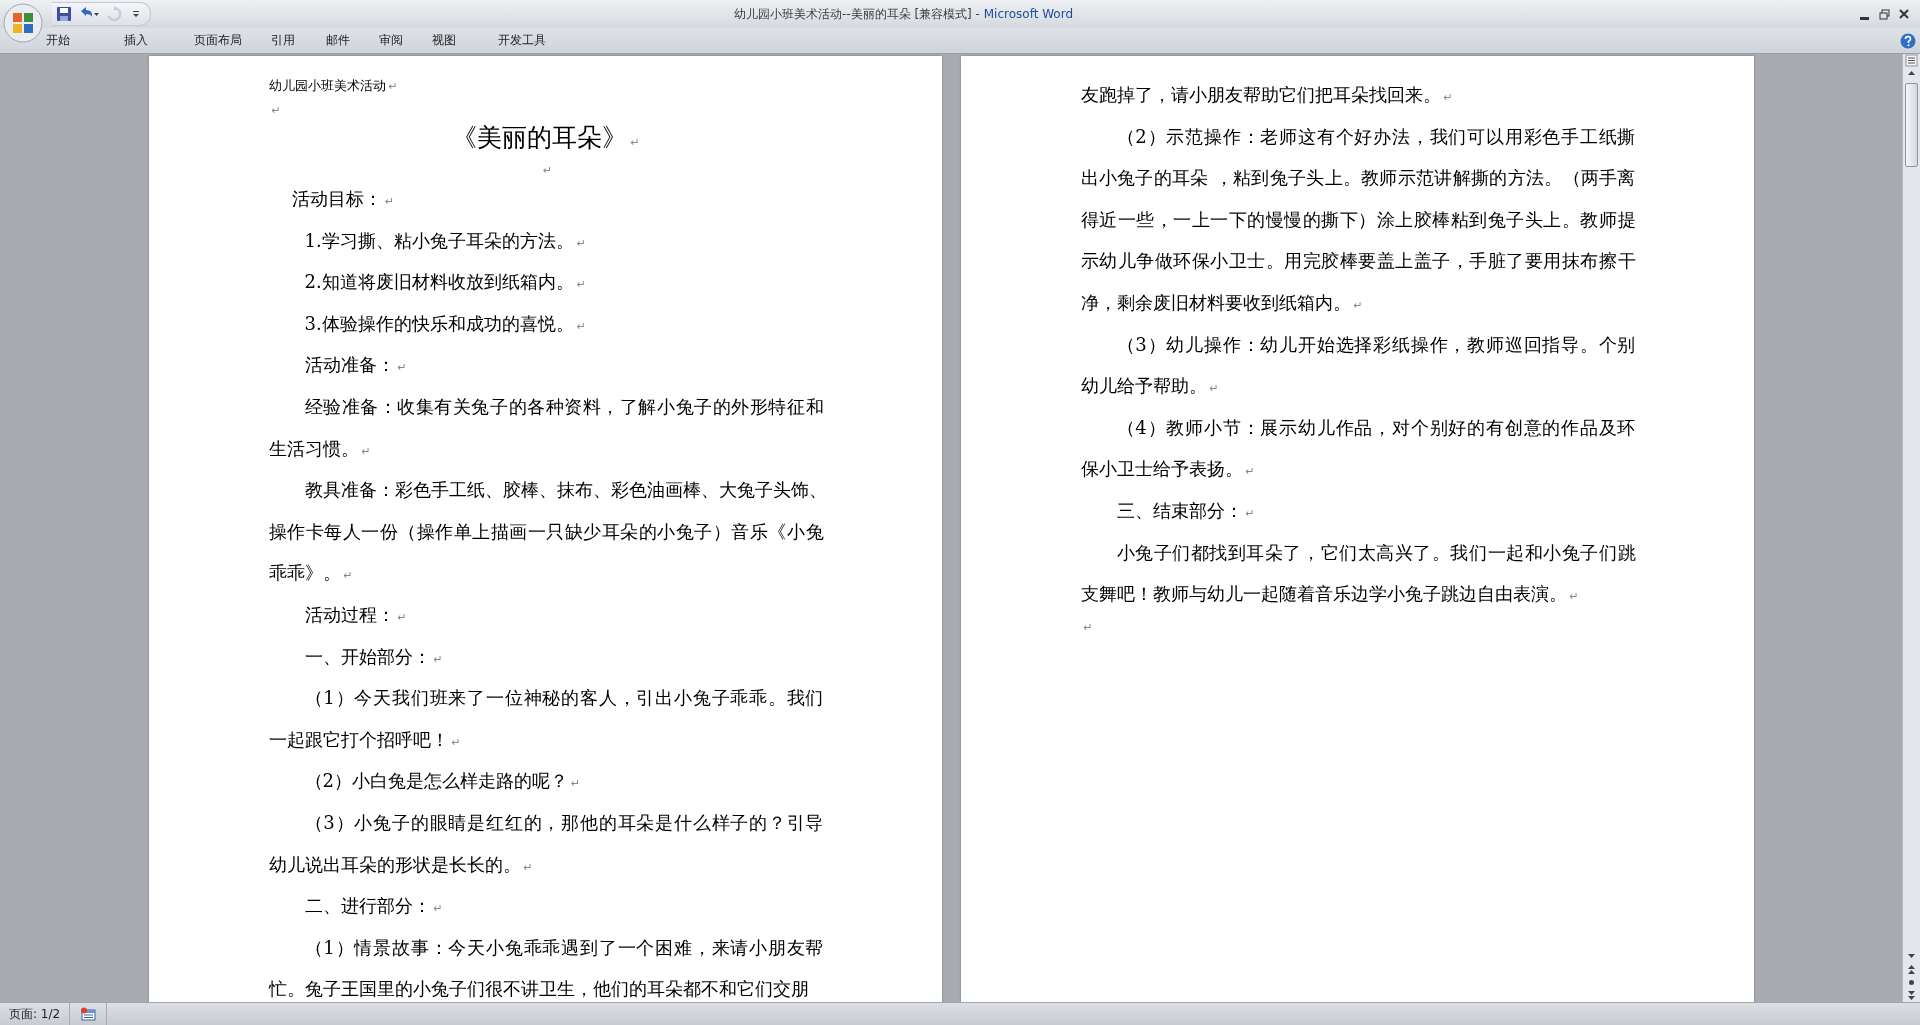 This screenshot has height=1025, width=1920. Describe the element at coordinates (1358, 219) in the screenshot. I see `paragraph: （2）示范操作：老师这有个好办法，我们可以用彩色手工纸撕 出小兔子的耳朵 ，粘到兔子头上。教师示范讲解撕的方法。（两手离 得近一些，一上一下的慢慢的撕下）涂上胶棒粘到兔子头上。教师提 示幼儿争做环保小卫士。用完胶棒要盖上盖子，手脏了要用抹布擦干 净，剩余废旧材料要收到纸箱内。 ↵` at that location.